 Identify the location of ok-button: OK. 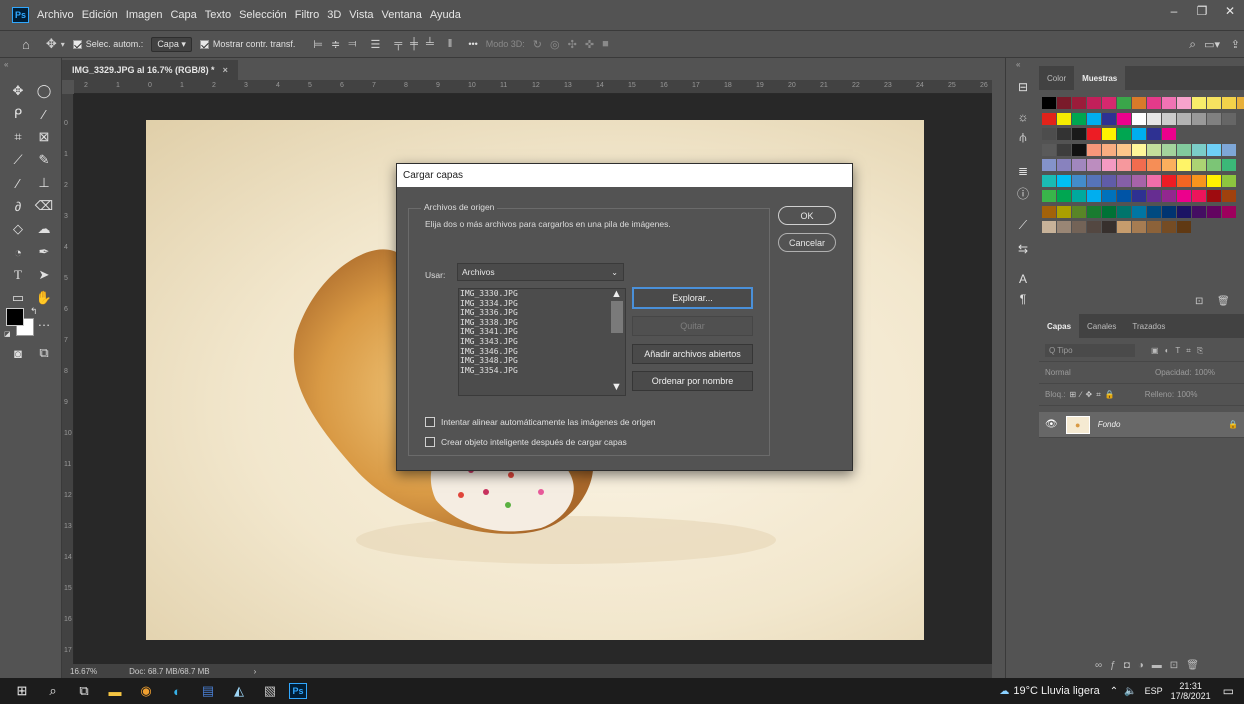
(807, 215).